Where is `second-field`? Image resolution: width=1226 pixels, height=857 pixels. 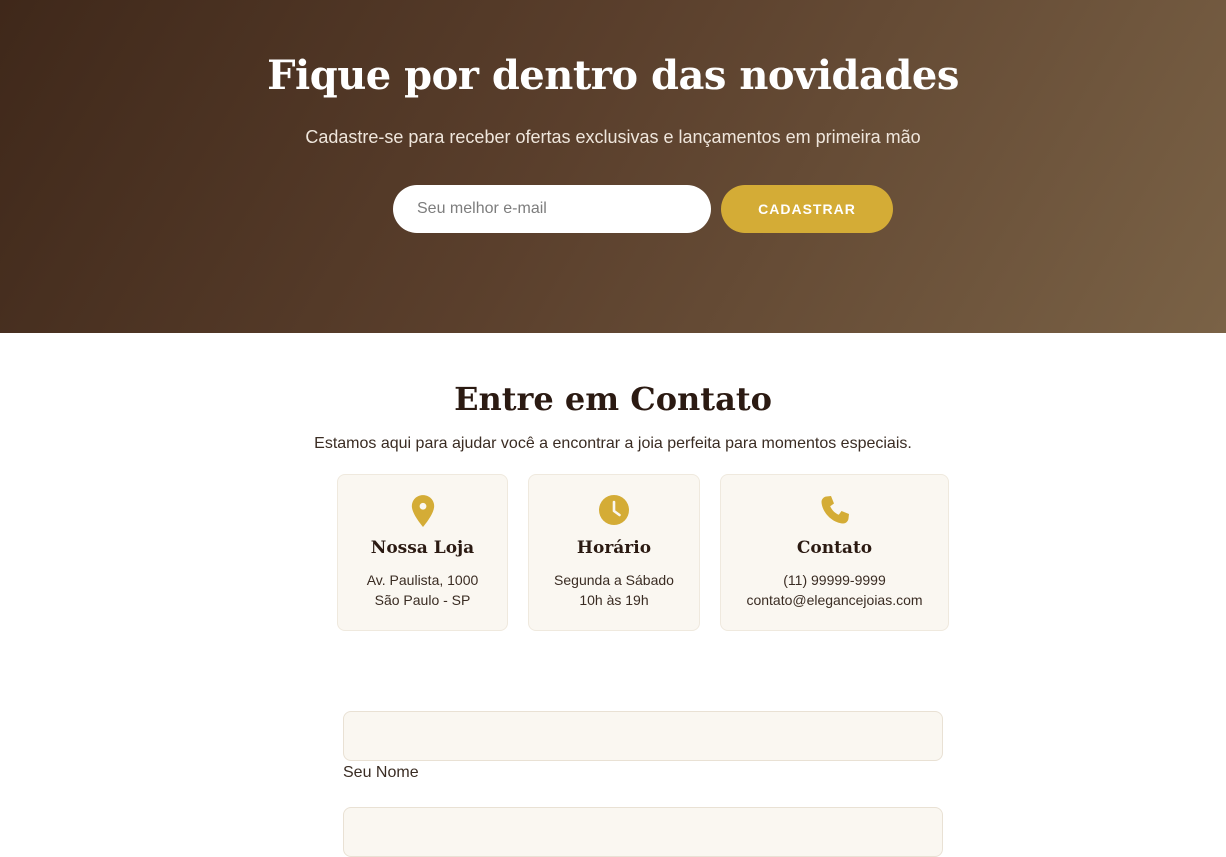
second-field is located at coordinates (643, 832).